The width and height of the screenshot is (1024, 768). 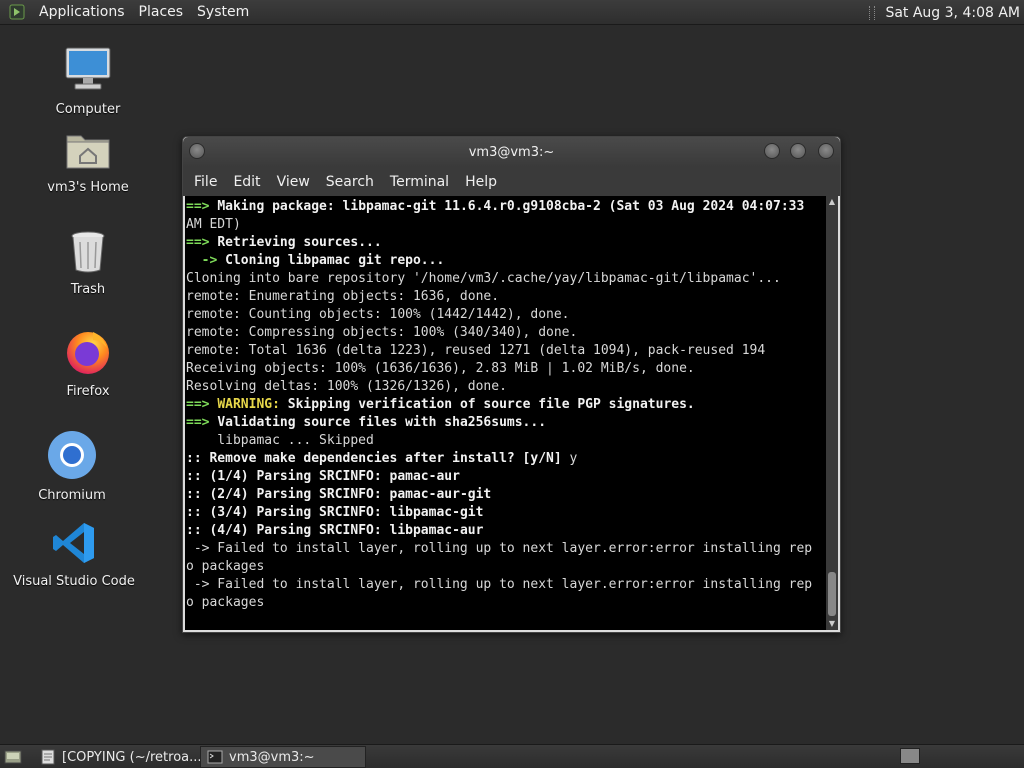 What do you see at coordinates (215, 757) in the screenshot?
I see `terminal-icon` at bounding box center [215, 757].